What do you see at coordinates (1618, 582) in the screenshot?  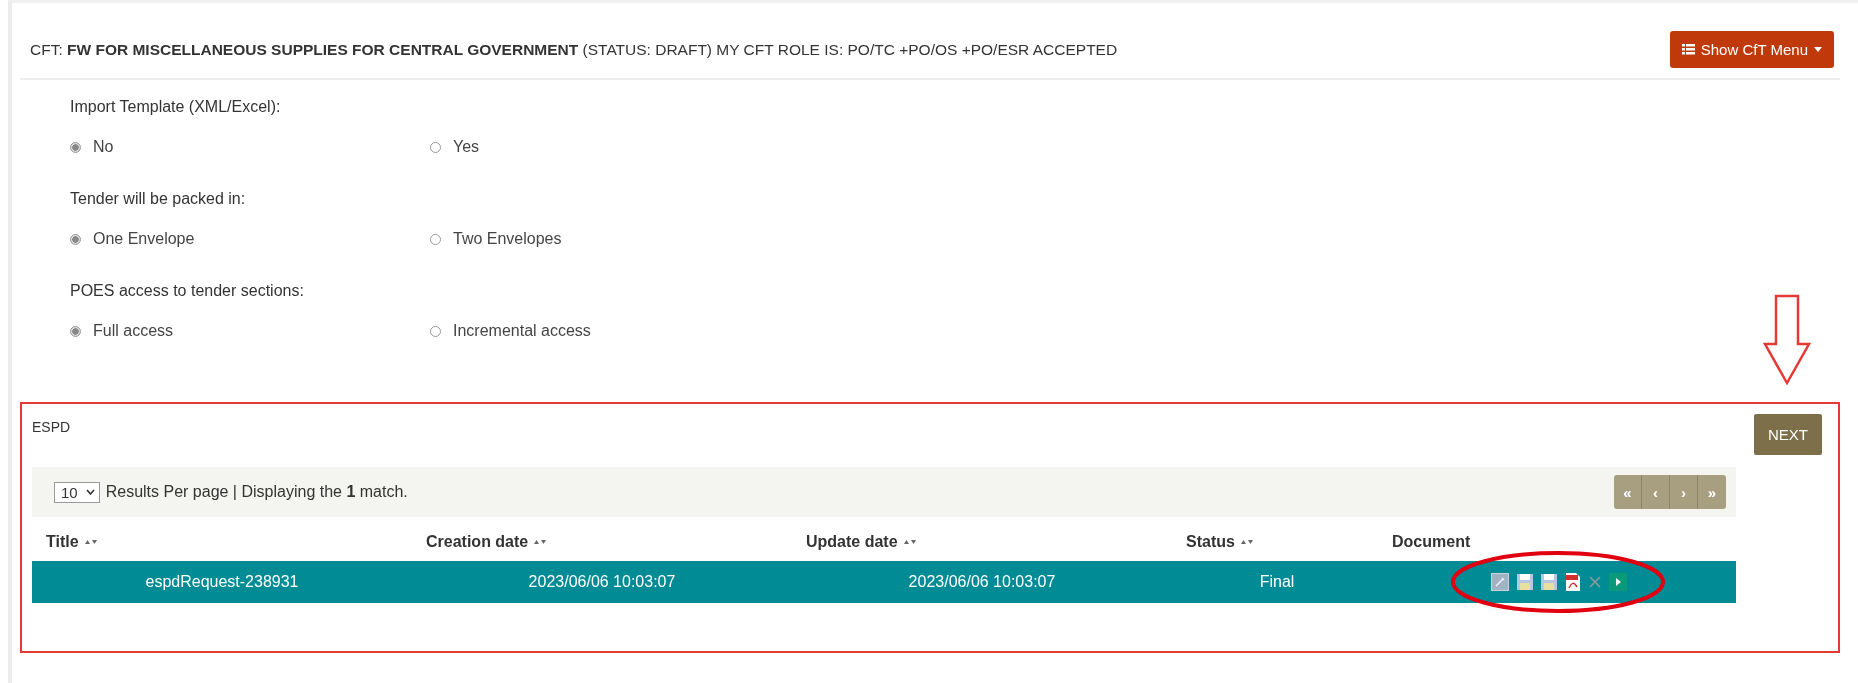 I see `play-icon` at bounding box center [1618, 582].